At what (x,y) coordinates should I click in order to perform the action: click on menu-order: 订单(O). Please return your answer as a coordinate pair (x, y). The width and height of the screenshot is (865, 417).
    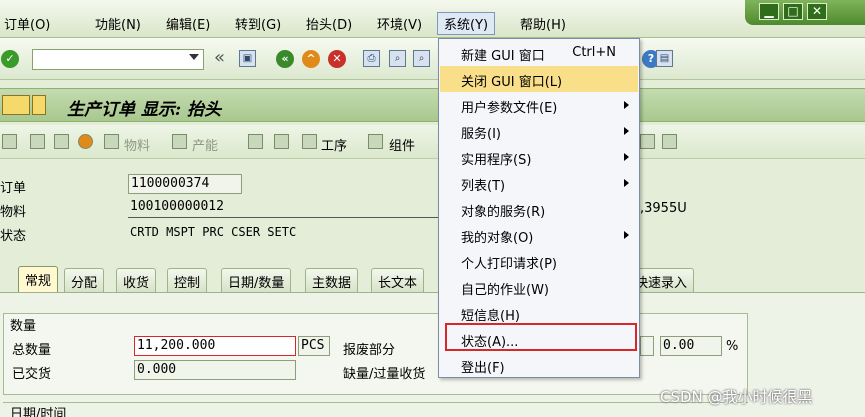
    Looking at the image, I should click on (27, 23).